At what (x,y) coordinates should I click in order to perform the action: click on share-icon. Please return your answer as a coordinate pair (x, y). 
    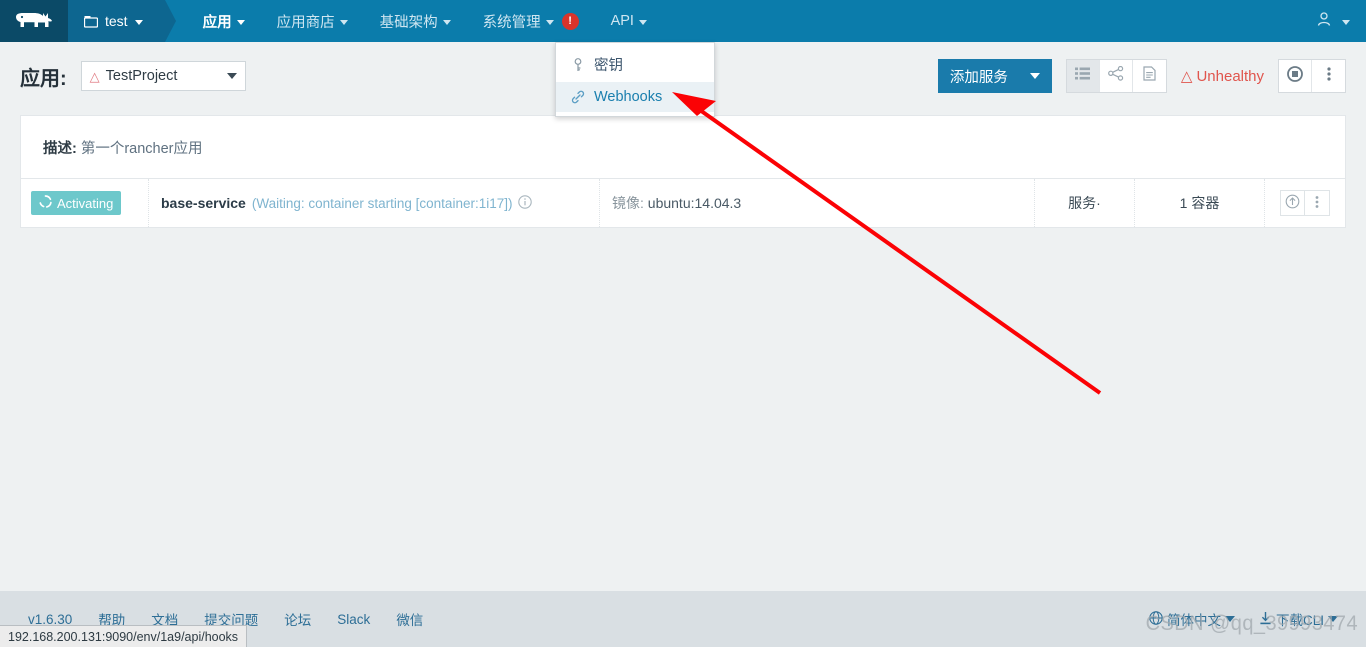
    Looking at the image, I should click on (1116, 75).